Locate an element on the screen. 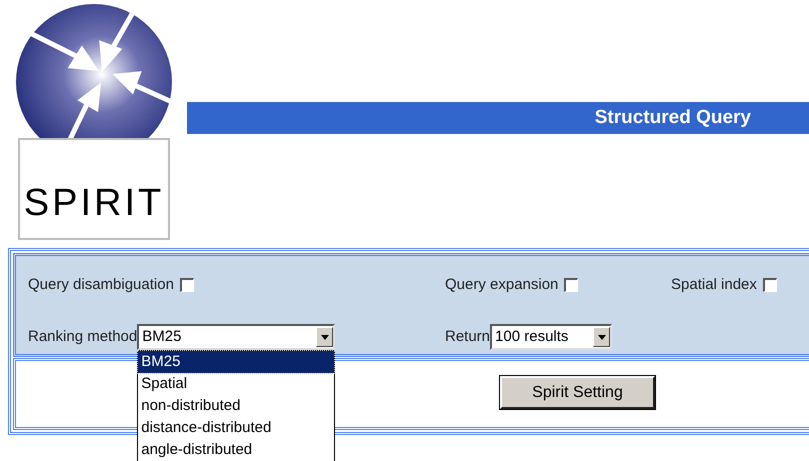  select-field: 100 results is located at coordinates (551, 337).